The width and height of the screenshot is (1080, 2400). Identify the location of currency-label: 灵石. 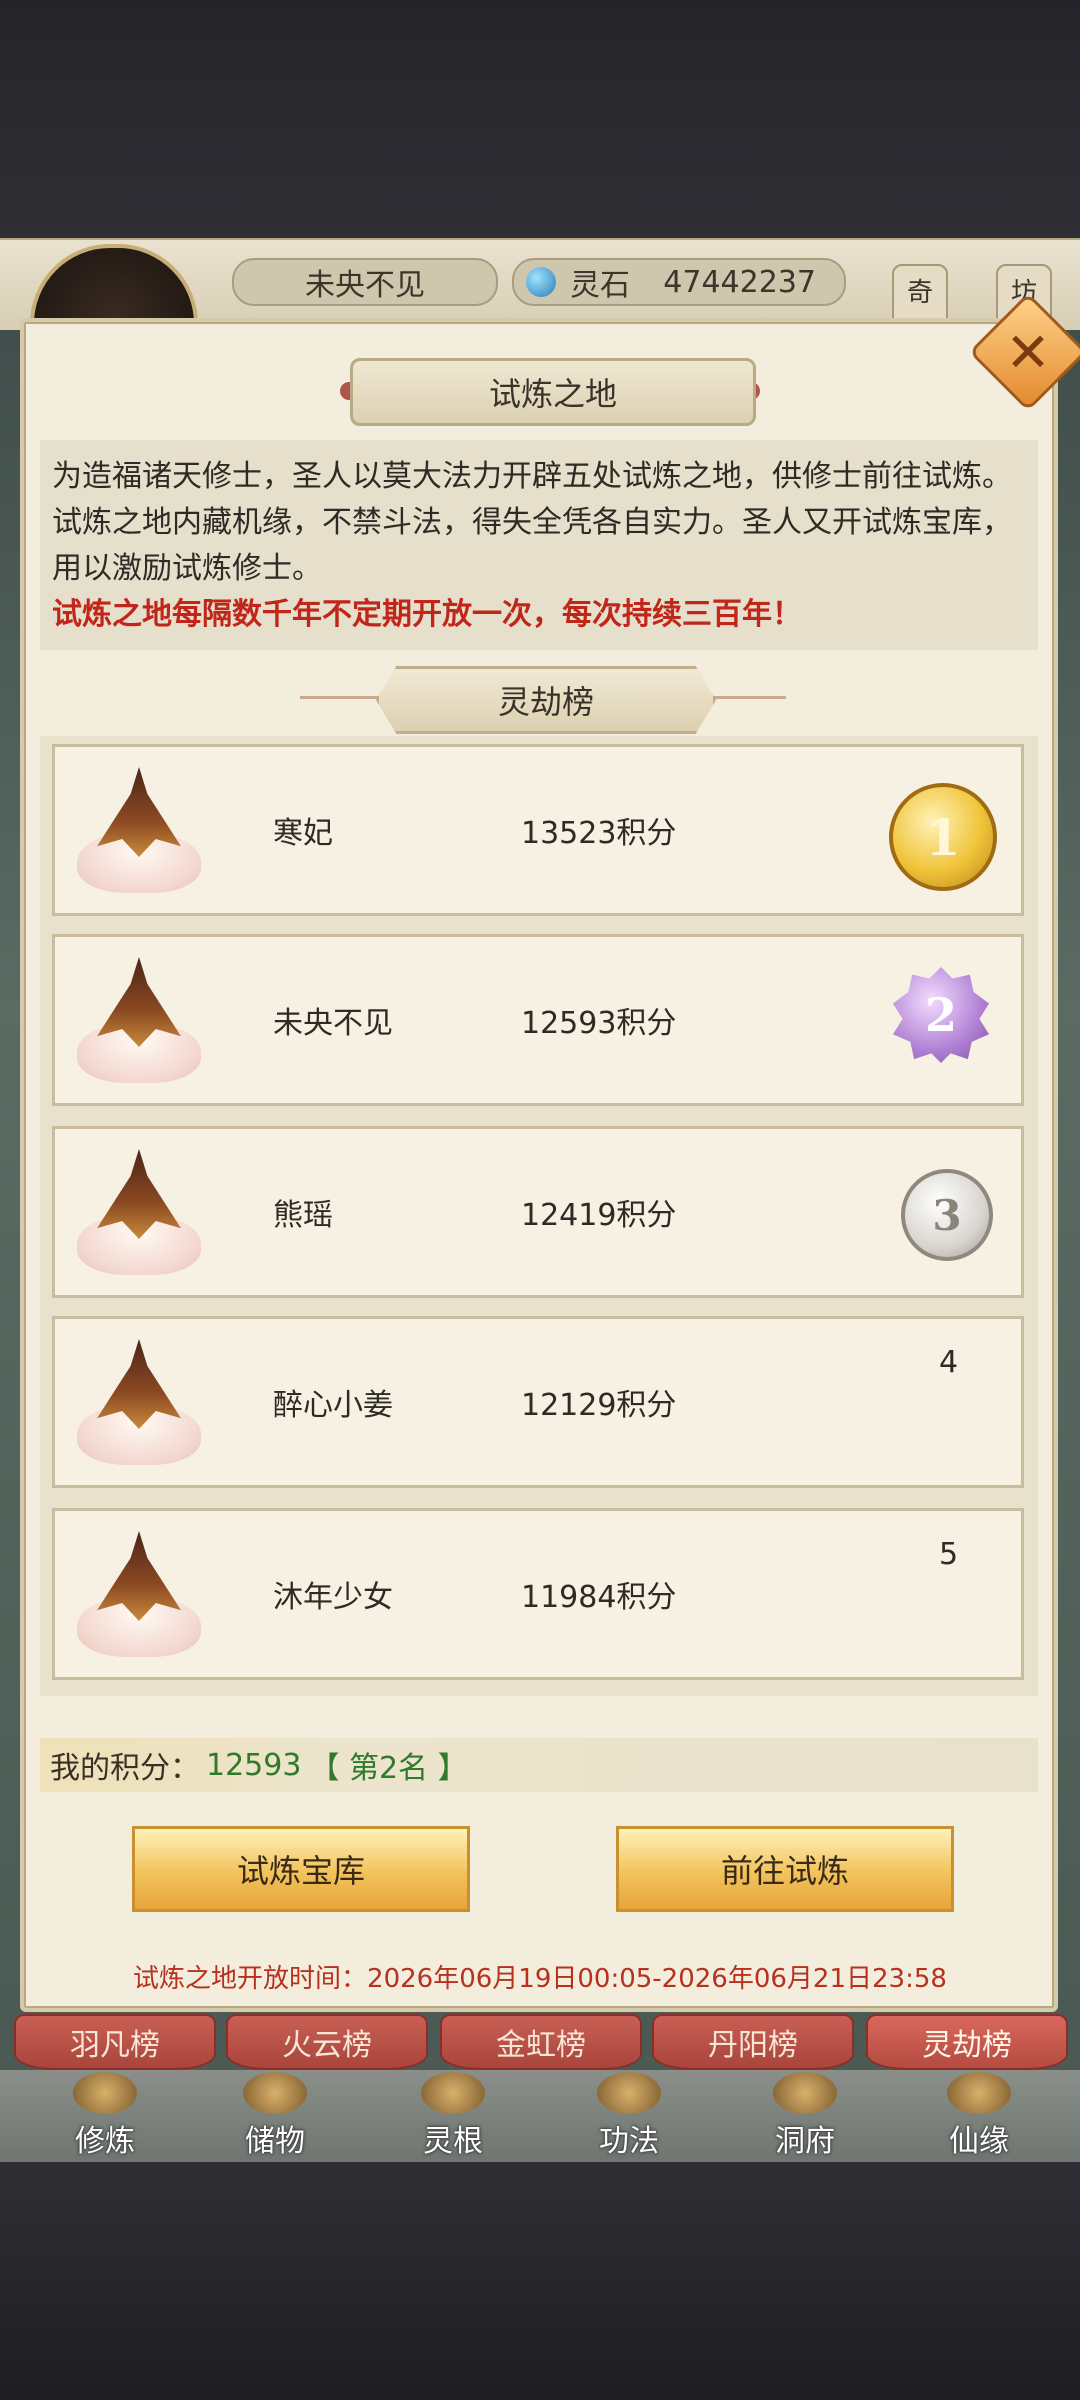
(600, 285).